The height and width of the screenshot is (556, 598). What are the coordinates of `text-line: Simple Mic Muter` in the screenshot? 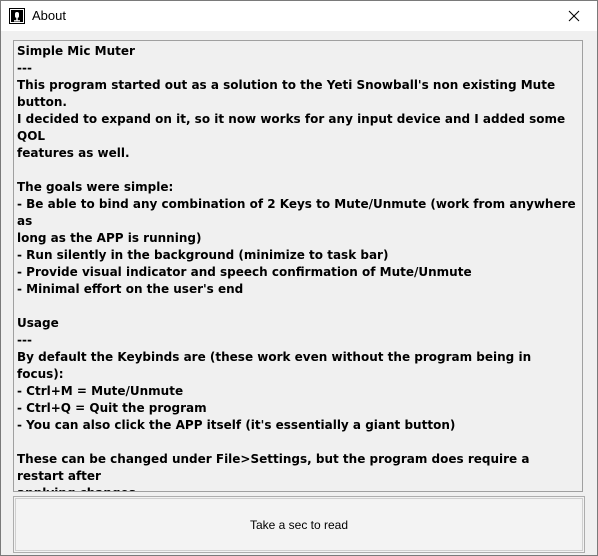 It's located at (76, 51).